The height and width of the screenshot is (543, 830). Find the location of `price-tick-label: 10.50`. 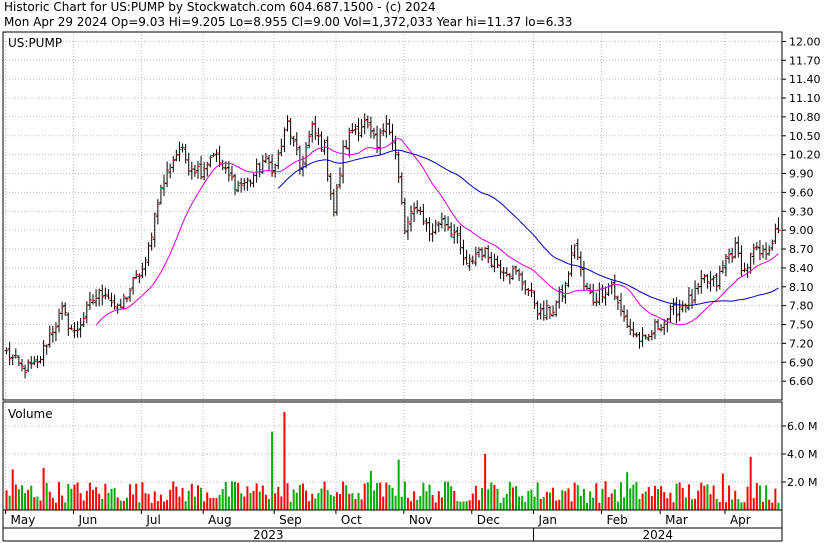

price-tick-label: 10.50 is located at coordinates (805, 136).